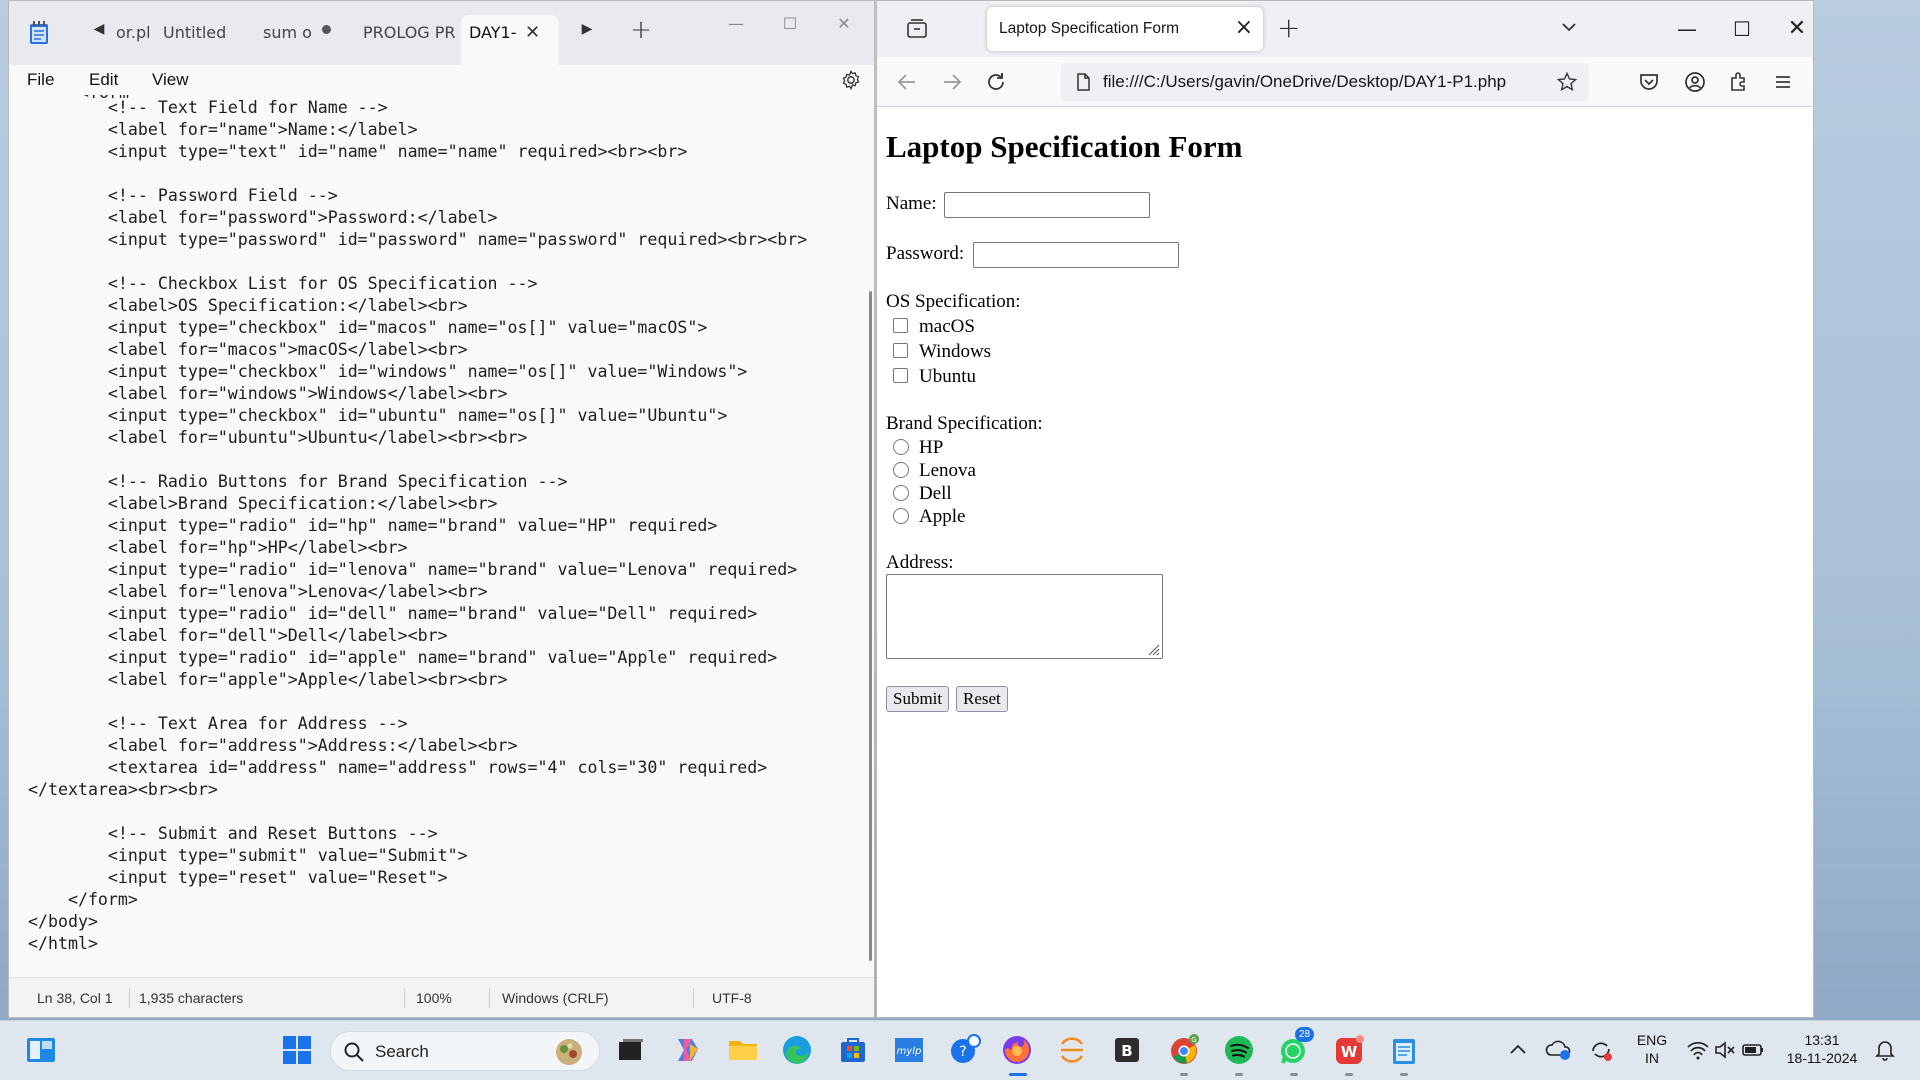 The height and width of the screenshot is (1080, 1920). What do you see at coordinates (1695, 82) in the screenshot?
I see `account-icon` at bounding box center [1695, 82].